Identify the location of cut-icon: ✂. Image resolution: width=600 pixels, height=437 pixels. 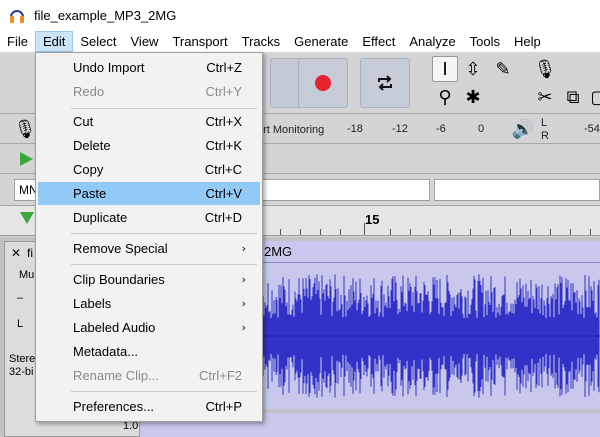
(545, 97).